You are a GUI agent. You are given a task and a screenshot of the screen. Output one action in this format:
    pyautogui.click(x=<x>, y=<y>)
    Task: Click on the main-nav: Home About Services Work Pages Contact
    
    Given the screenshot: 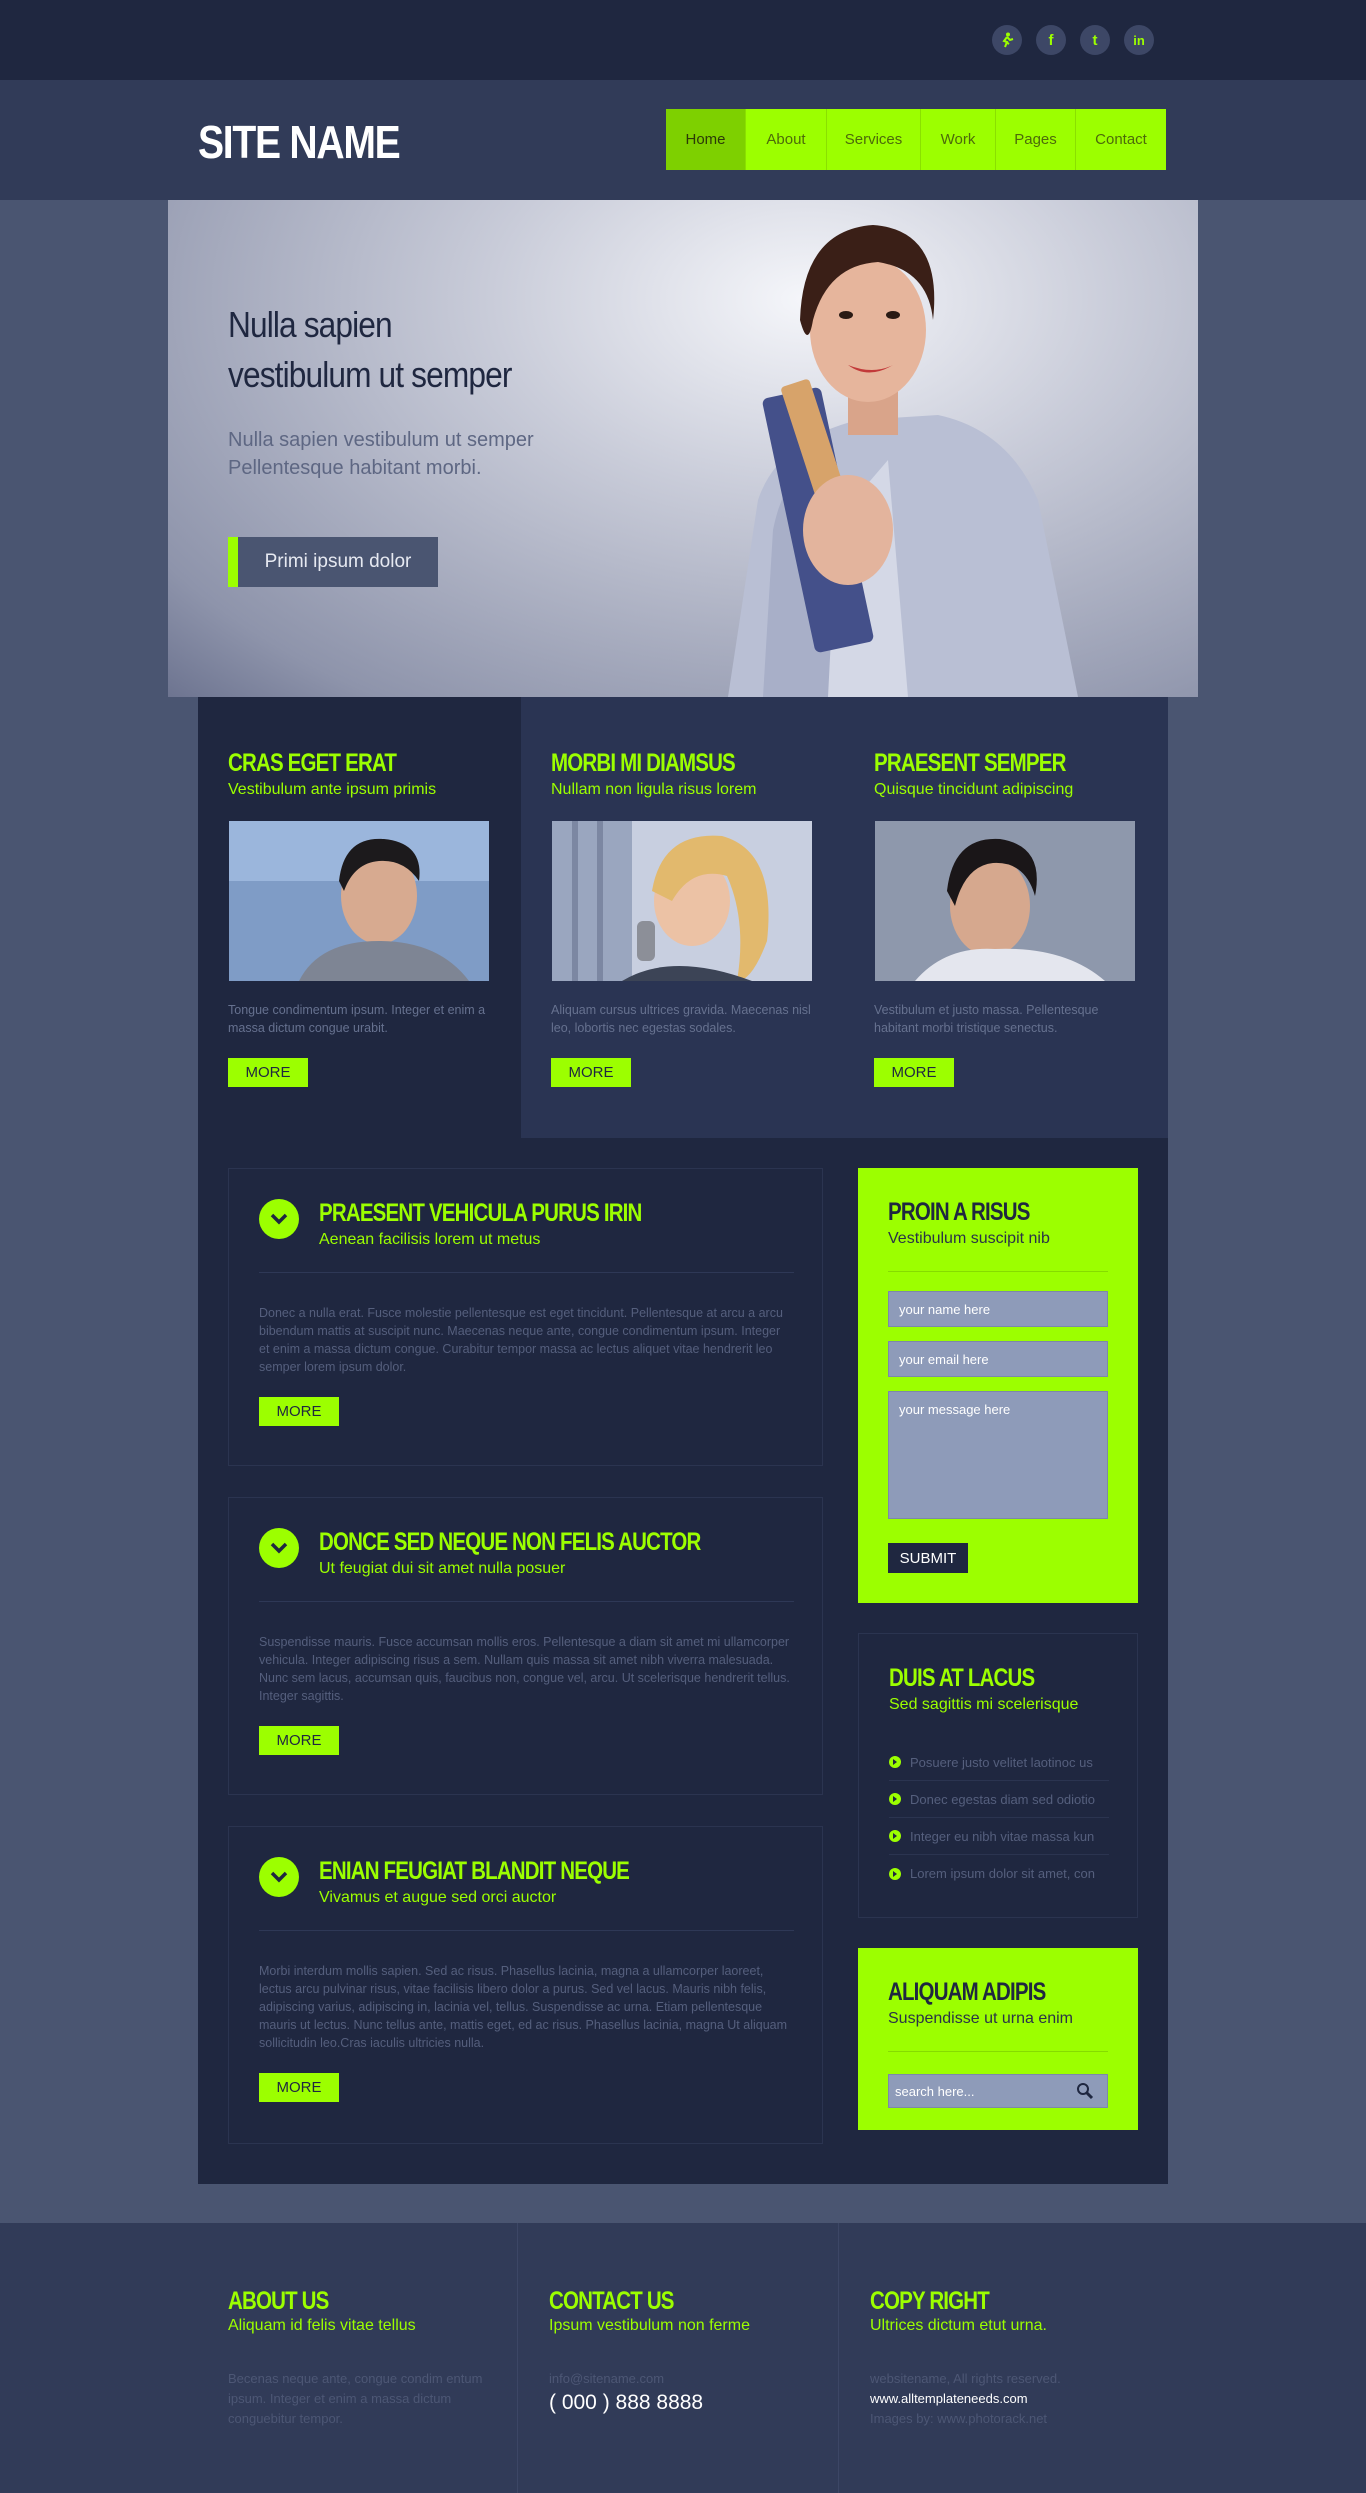 What is the action you would take?
    pyautogui.click(x=916, y=139)
    